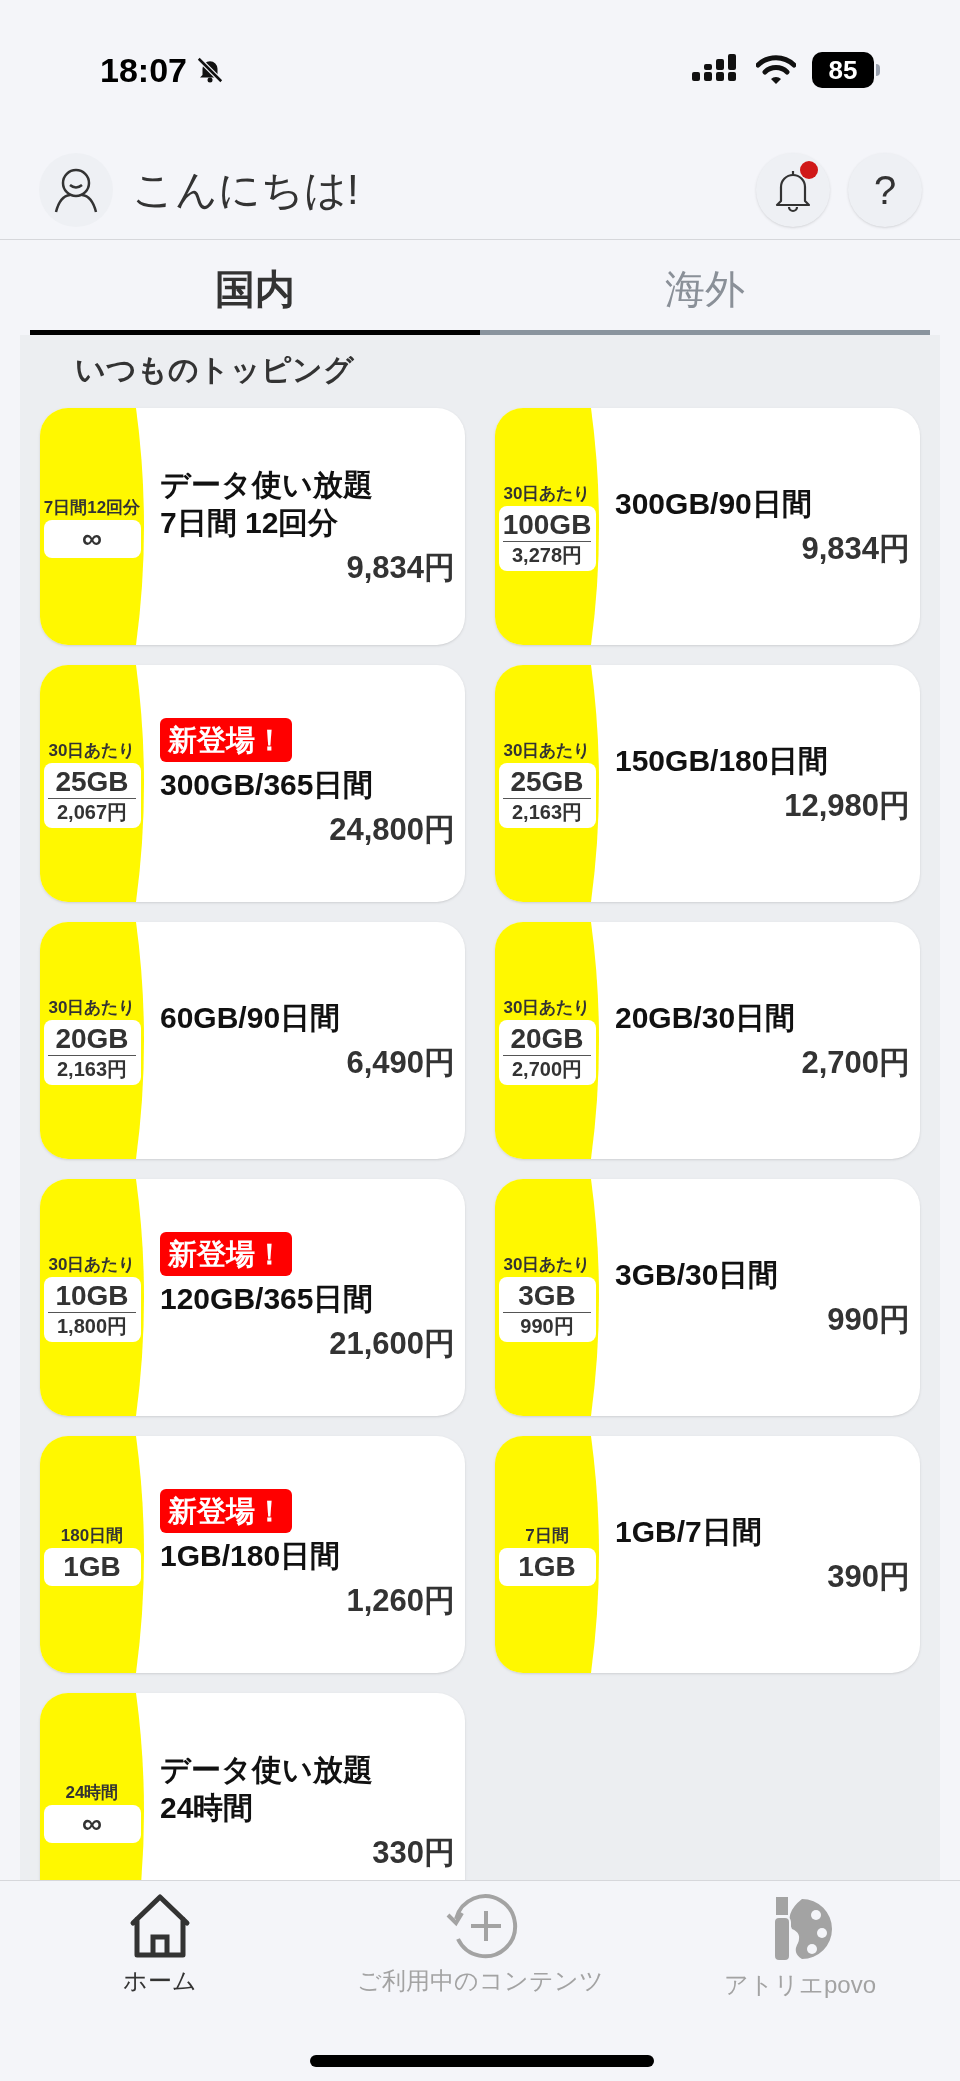 This screenshot has width=960, height=2081. Describe the element at coordinates (878, 70) in the screenshot. I see `battery-cap` at that location.